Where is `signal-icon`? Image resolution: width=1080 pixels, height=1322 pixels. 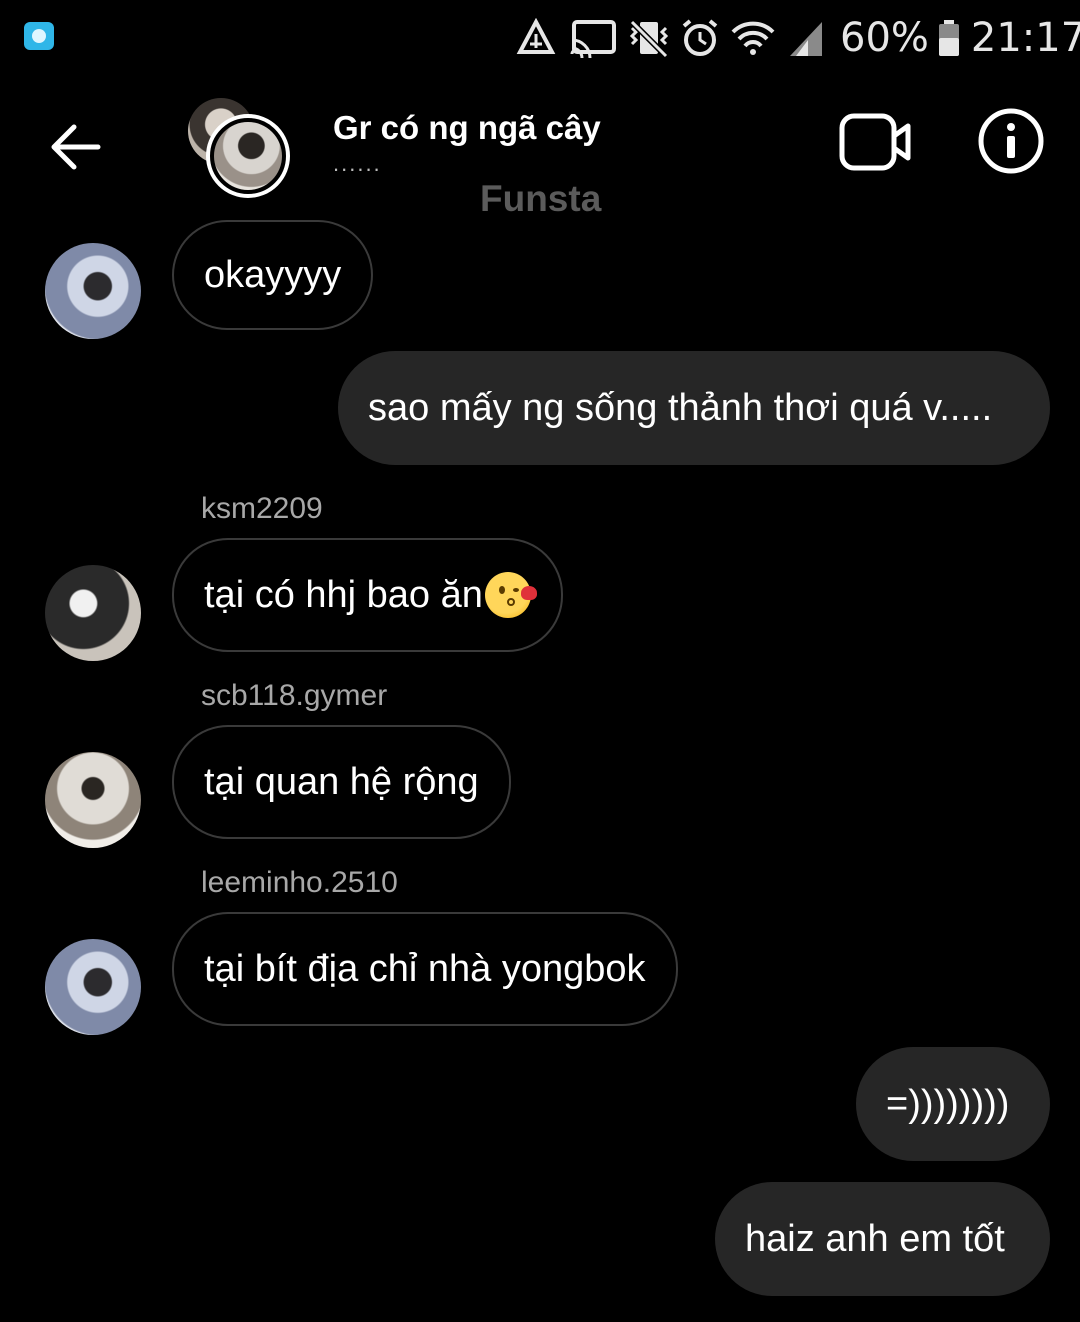
signal-icon is located at coordinates (806, 39).